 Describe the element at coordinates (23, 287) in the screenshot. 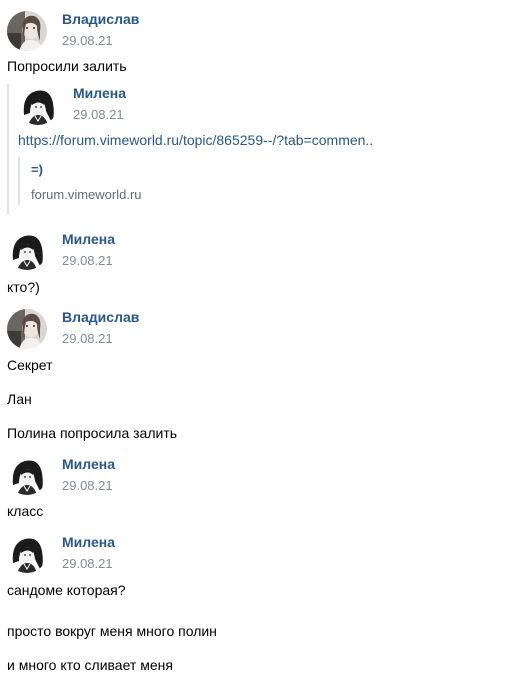

I see `message-text: кто?)` at that location.